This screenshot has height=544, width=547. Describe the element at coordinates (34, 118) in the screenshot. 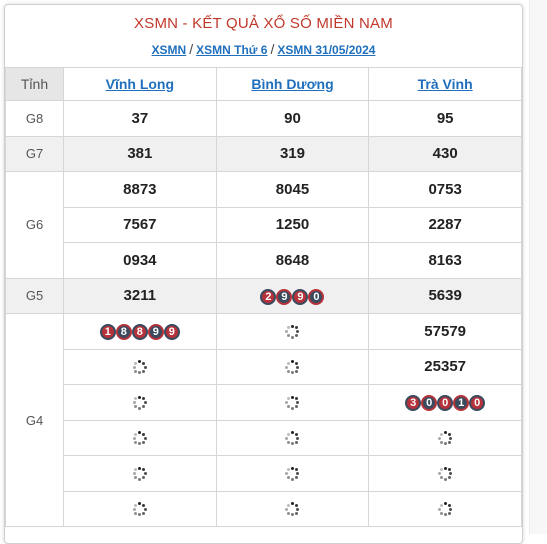

I see `prize-label-g8: G8` at that location.